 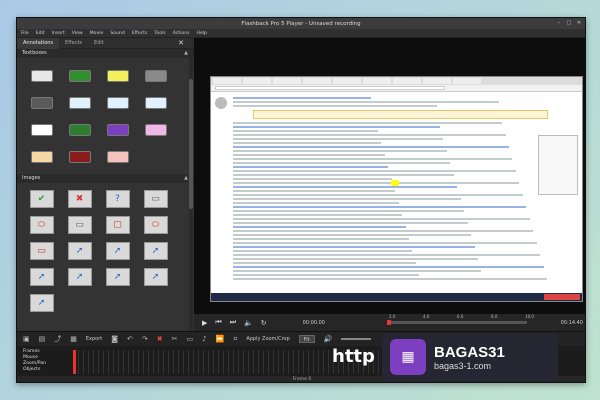 I want to click on seek-handle, so click(x=389, y=322).